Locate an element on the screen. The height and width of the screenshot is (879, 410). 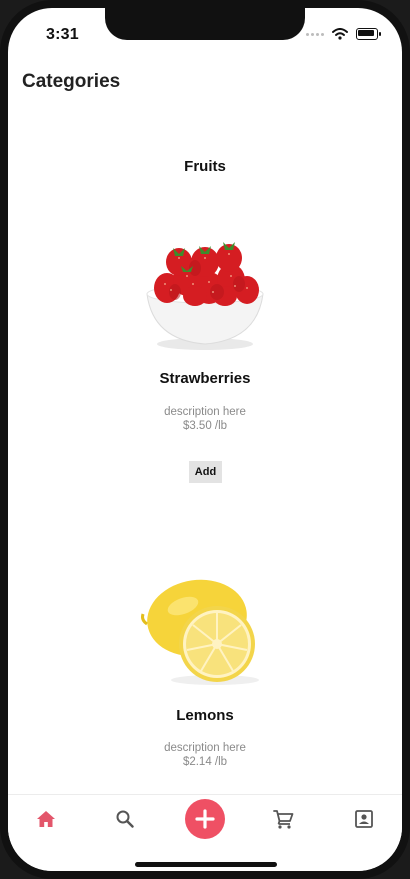
category-title: Fruits is located at coordinates (205, 166).